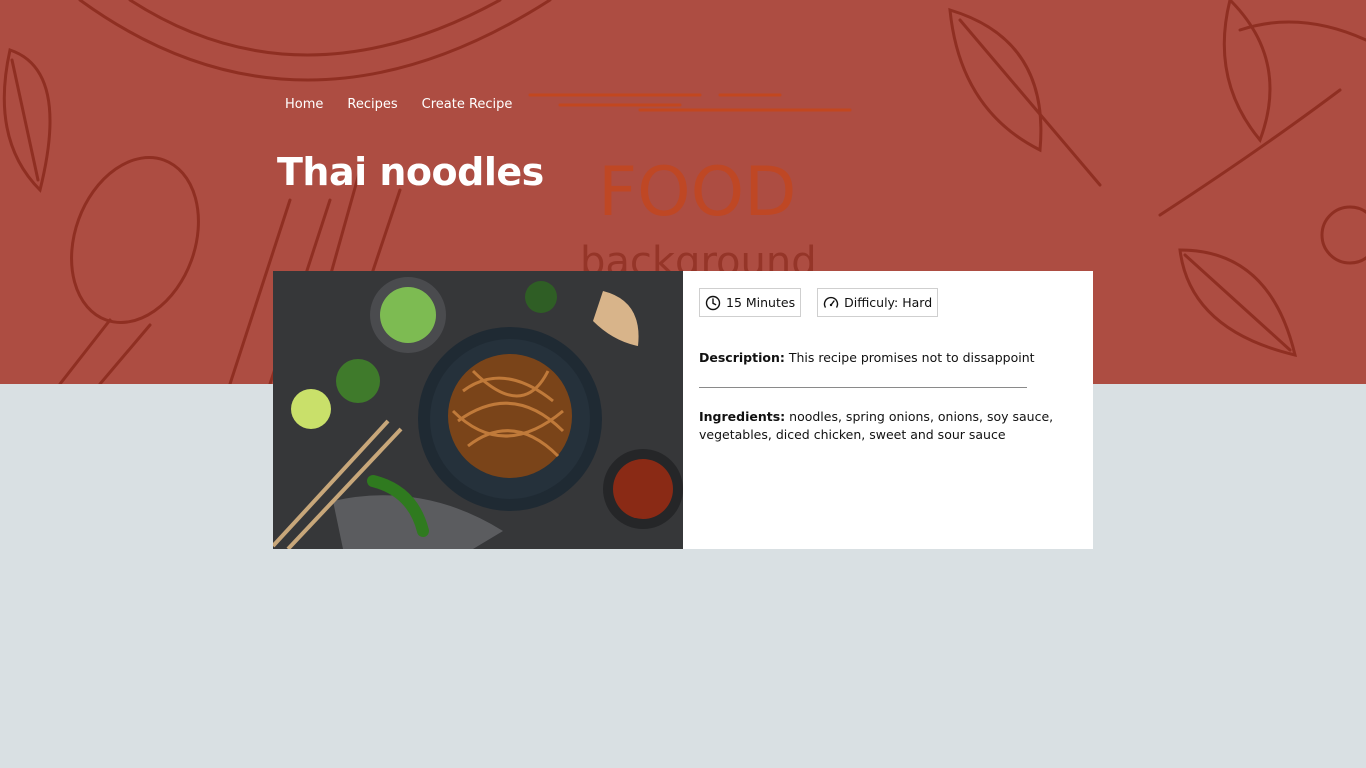  What do you see at coordinates (713, 302) in the screenshot?
I see `clock-icon` at bounding box center [713, 302].